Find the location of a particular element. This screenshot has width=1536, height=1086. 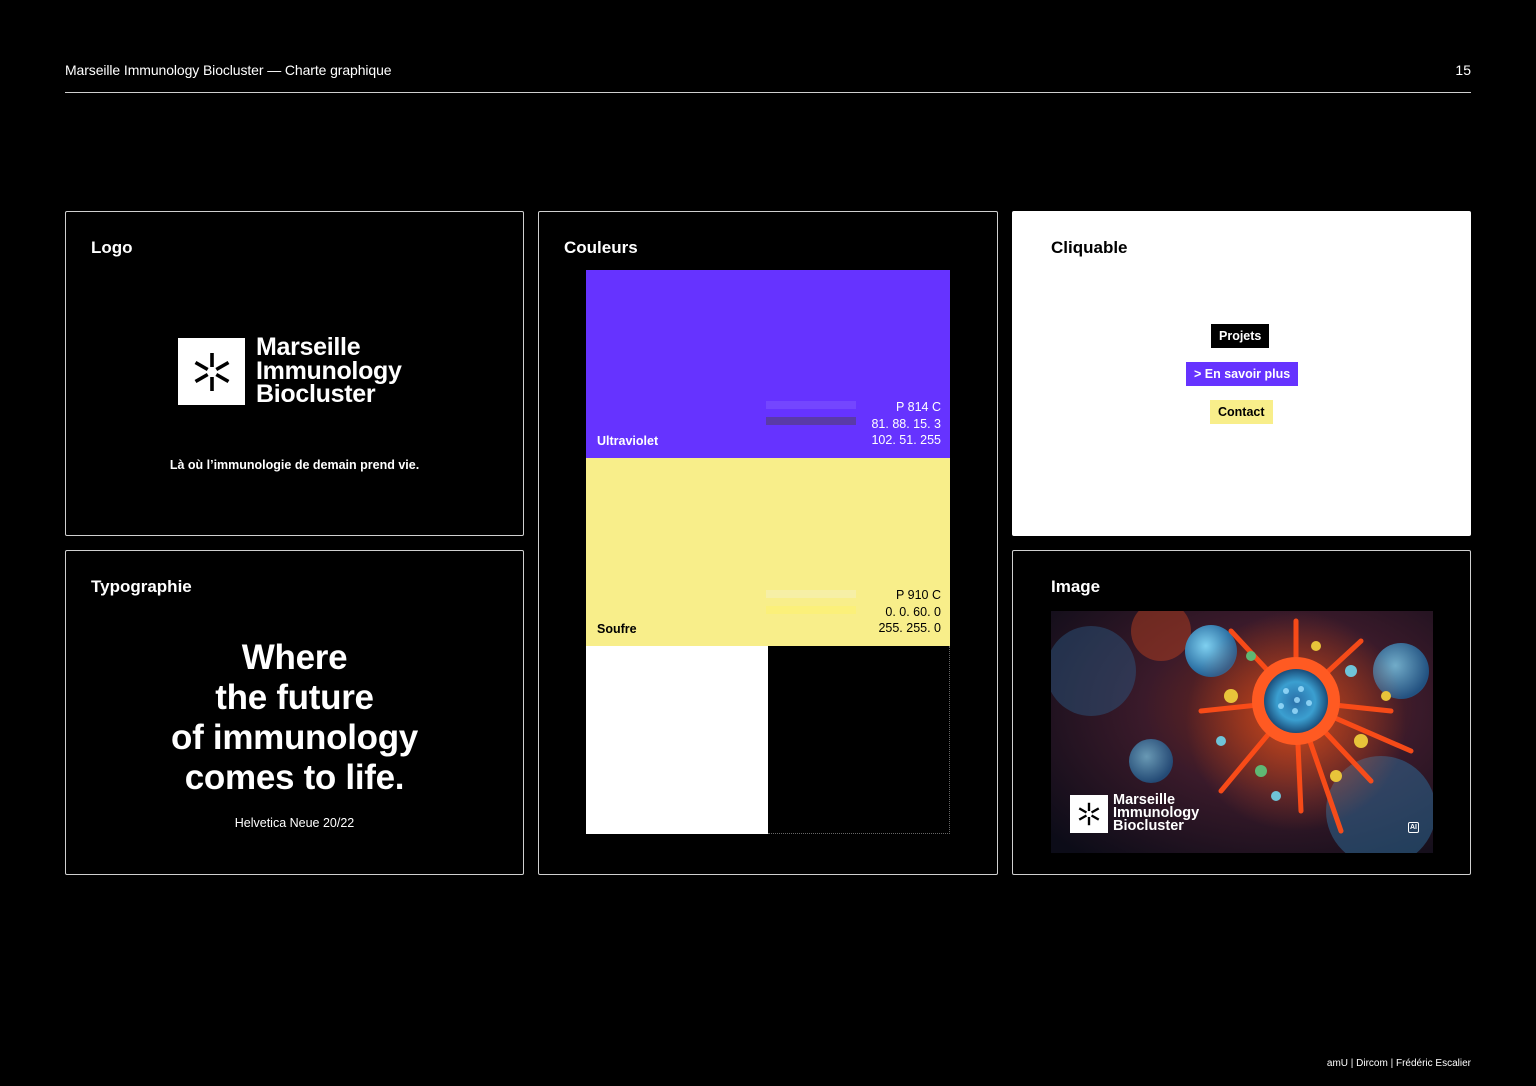

swatch-name: Ultraviolet is located at coordinates (628, 441).